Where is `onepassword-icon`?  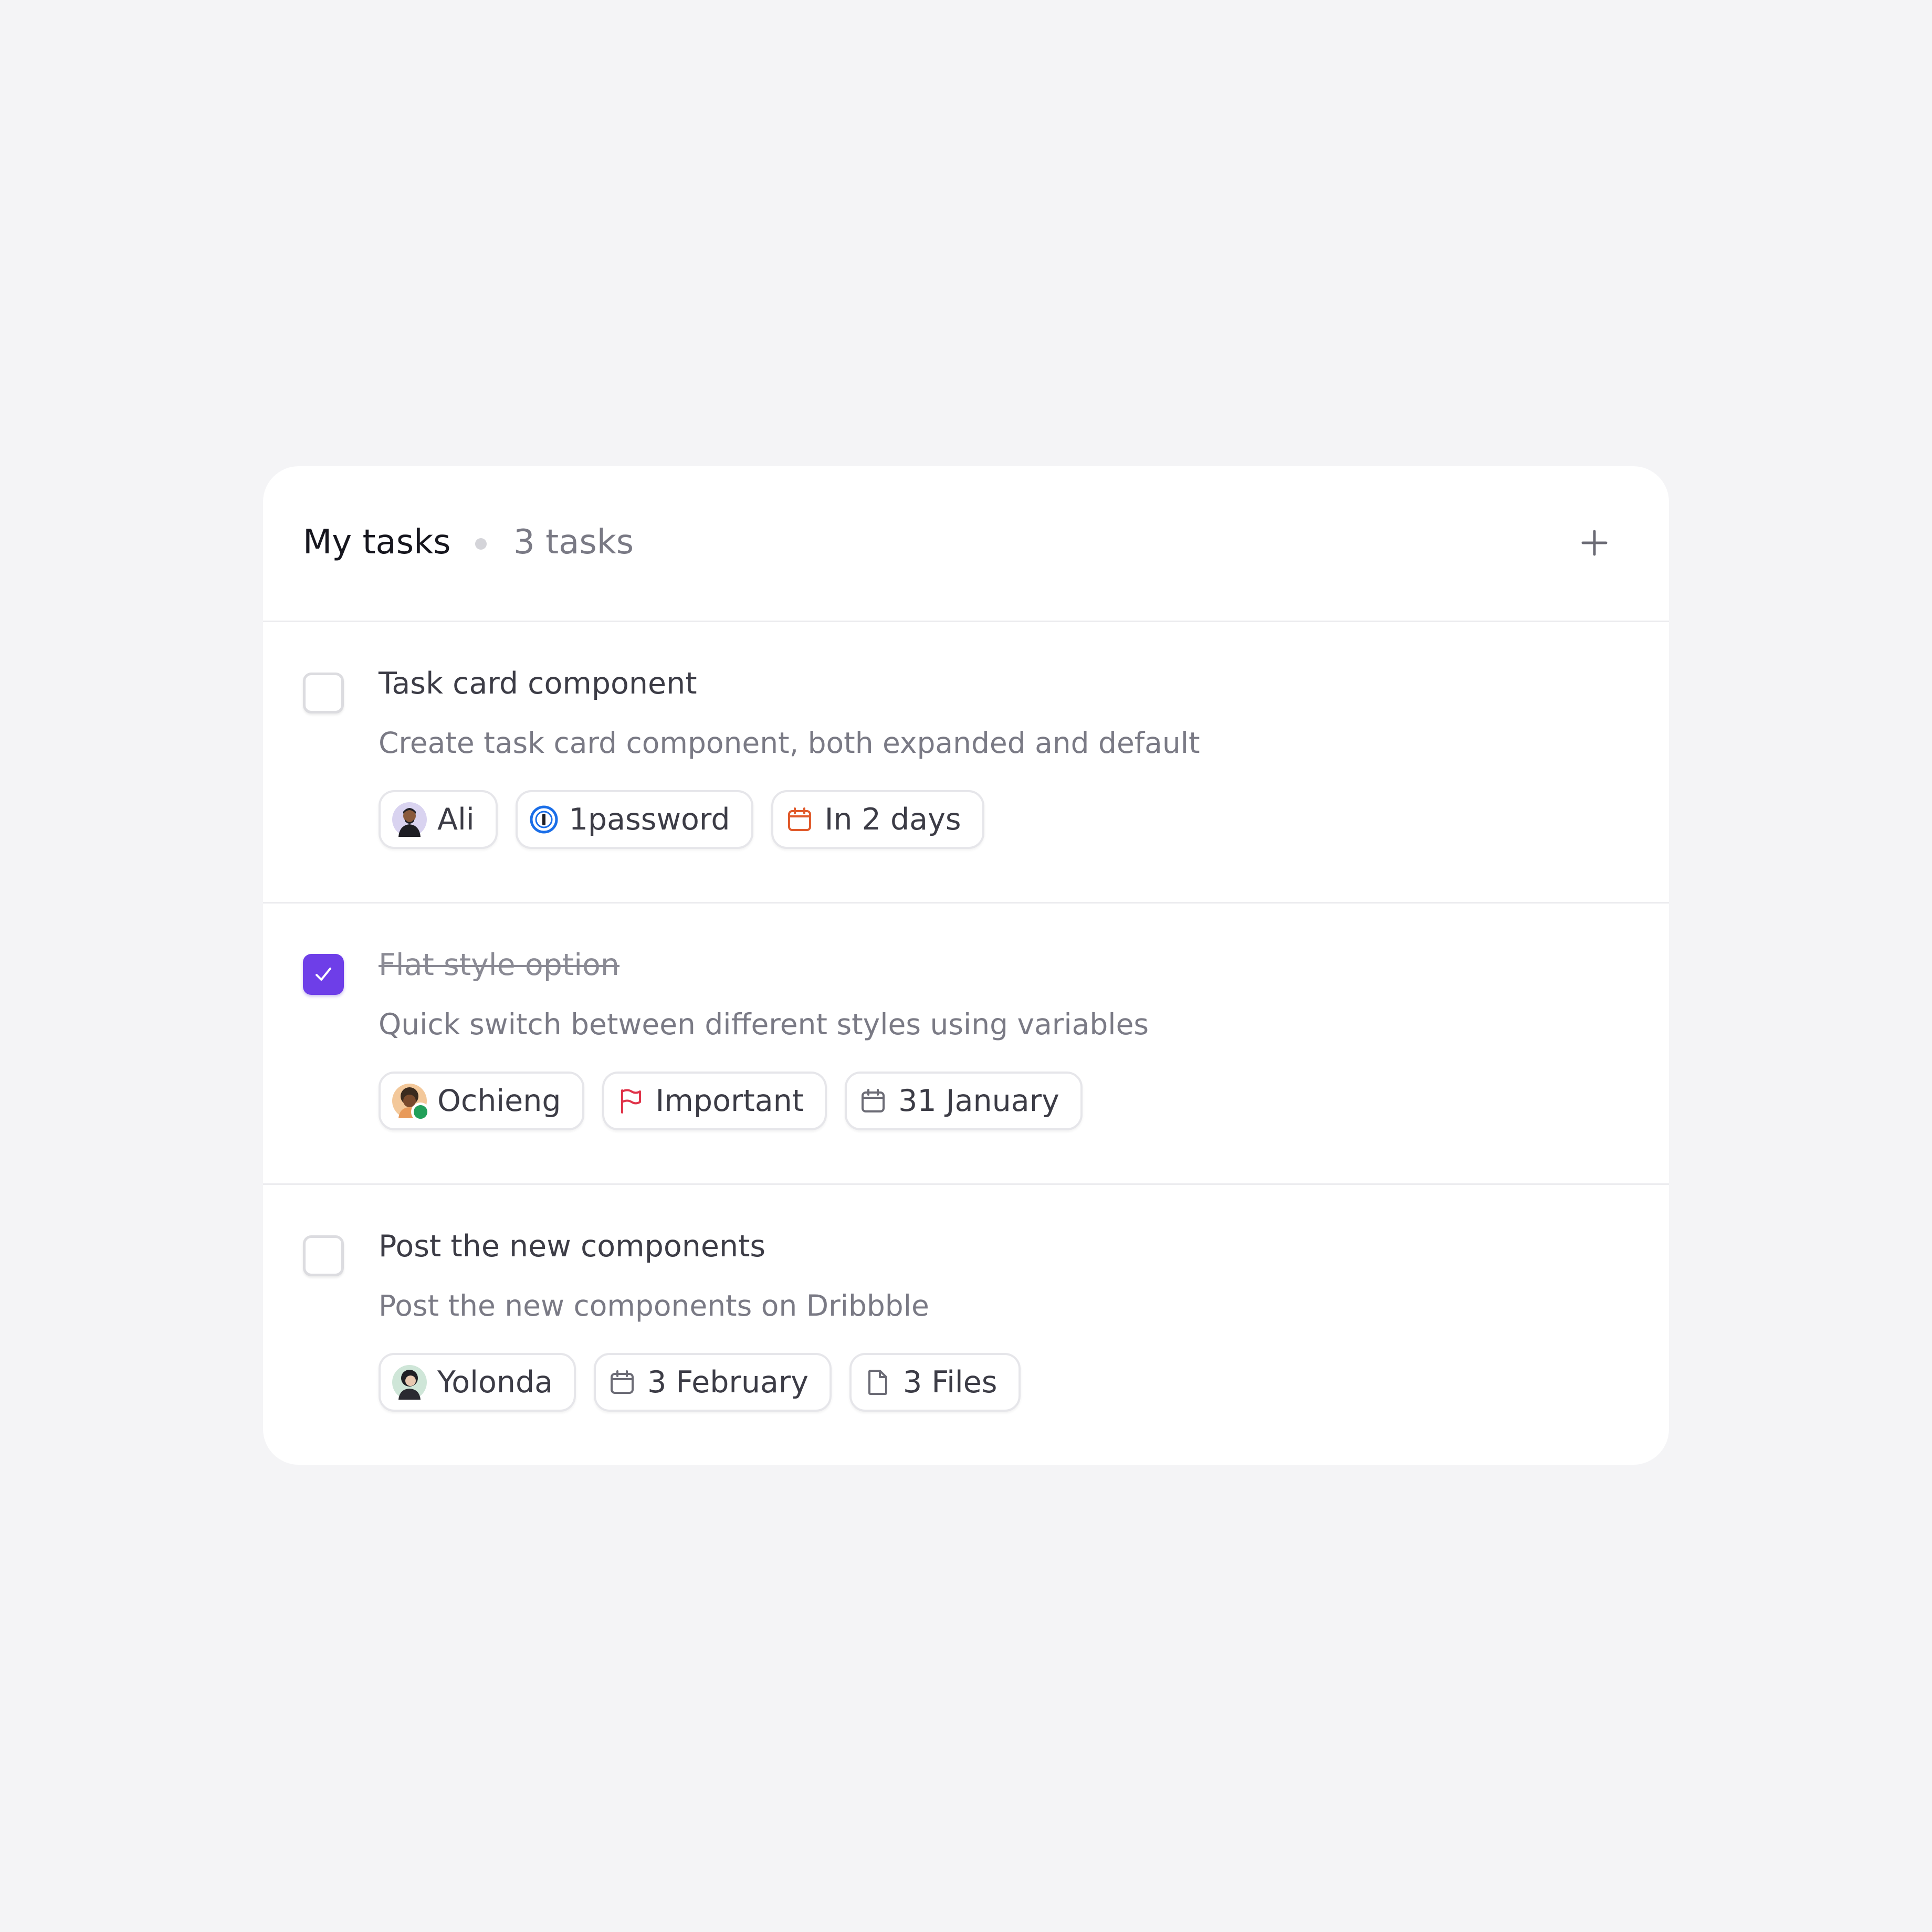 onepassword-icon is located at coordinates (544, 819).